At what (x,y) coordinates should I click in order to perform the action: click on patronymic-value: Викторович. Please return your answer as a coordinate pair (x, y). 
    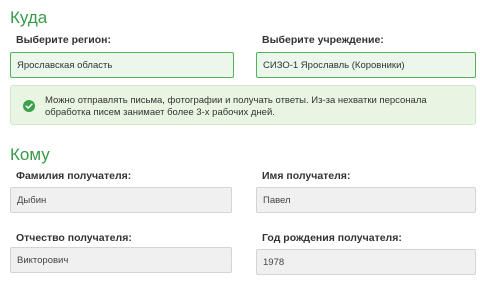
    Looking at the image, I should click on (43, 260).